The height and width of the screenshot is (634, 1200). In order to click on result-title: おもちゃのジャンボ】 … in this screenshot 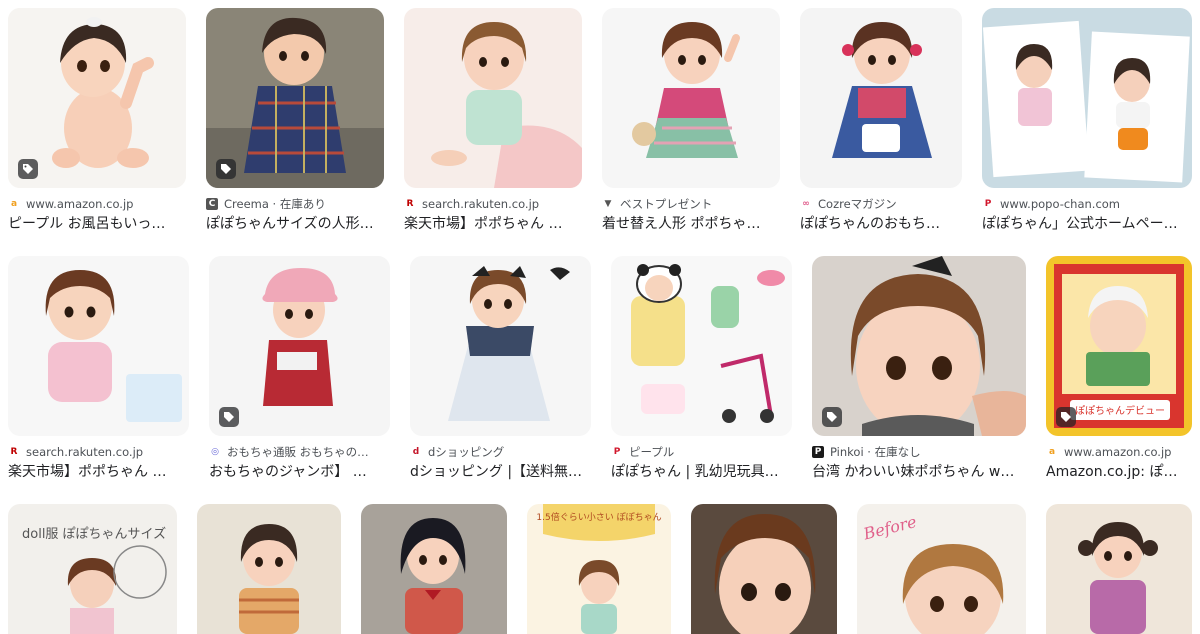, I will do `click(299, 472)`.